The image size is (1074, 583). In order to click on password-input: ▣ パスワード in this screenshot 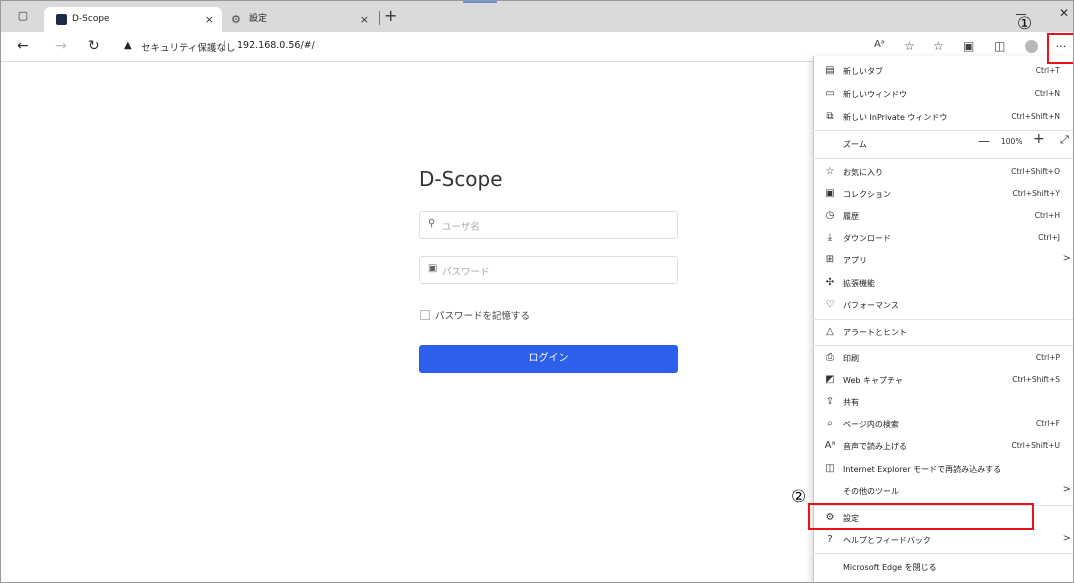, I will do `click(548, 270)`.